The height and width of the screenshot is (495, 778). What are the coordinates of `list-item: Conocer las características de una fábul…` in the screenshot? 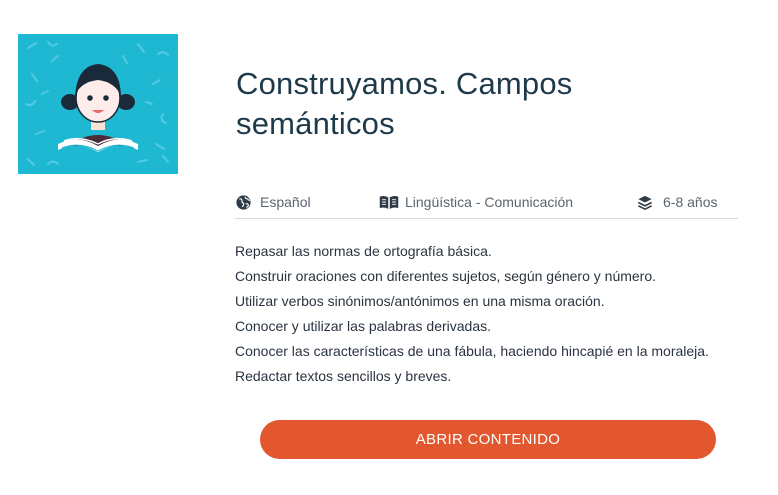 It's located at (472, 351).